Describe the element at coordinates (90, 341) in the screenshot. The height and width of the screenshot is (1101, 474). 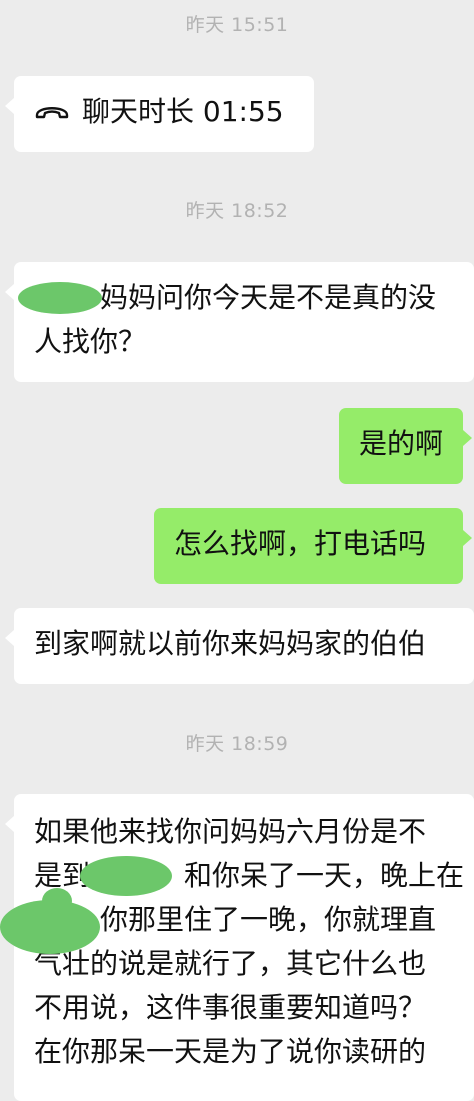
I see `message-text-line: 人找你？` at that location.